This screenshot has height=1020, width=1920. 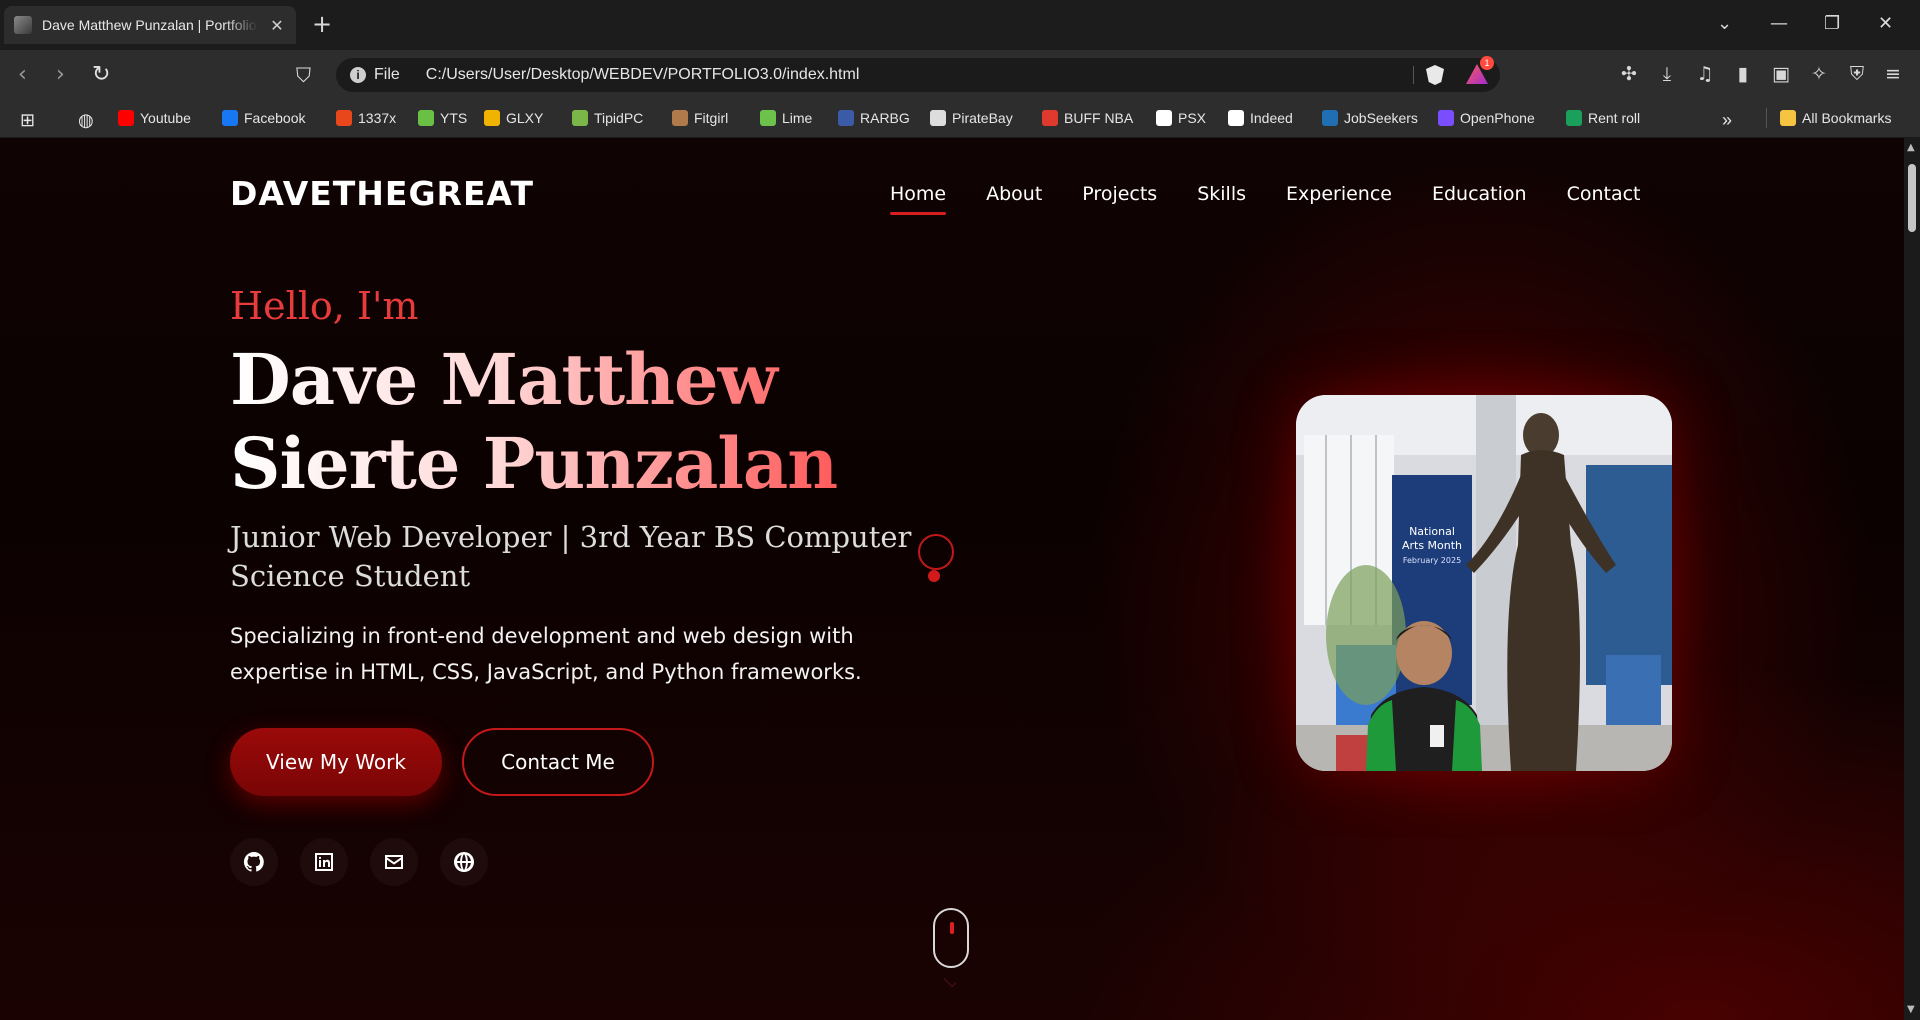 What do you see at coordinates (558, 762) in the screenshot?
I see `contact-me-button: Contact Me` at bounding box center [558, 762].